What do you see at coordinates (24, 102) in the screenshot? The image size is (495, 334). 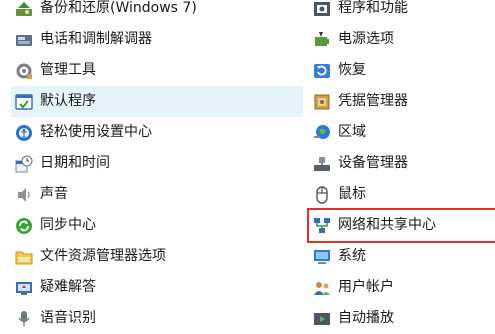 I see `default-programs-icon` at bounding box center [24, 102].